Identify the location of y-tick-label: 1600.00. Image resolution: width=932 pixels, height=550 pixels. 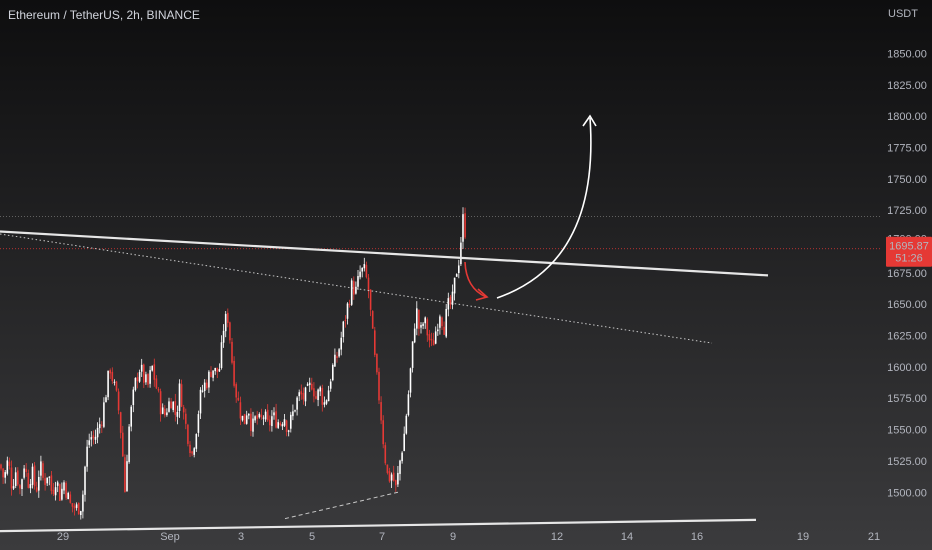
(907, 368).